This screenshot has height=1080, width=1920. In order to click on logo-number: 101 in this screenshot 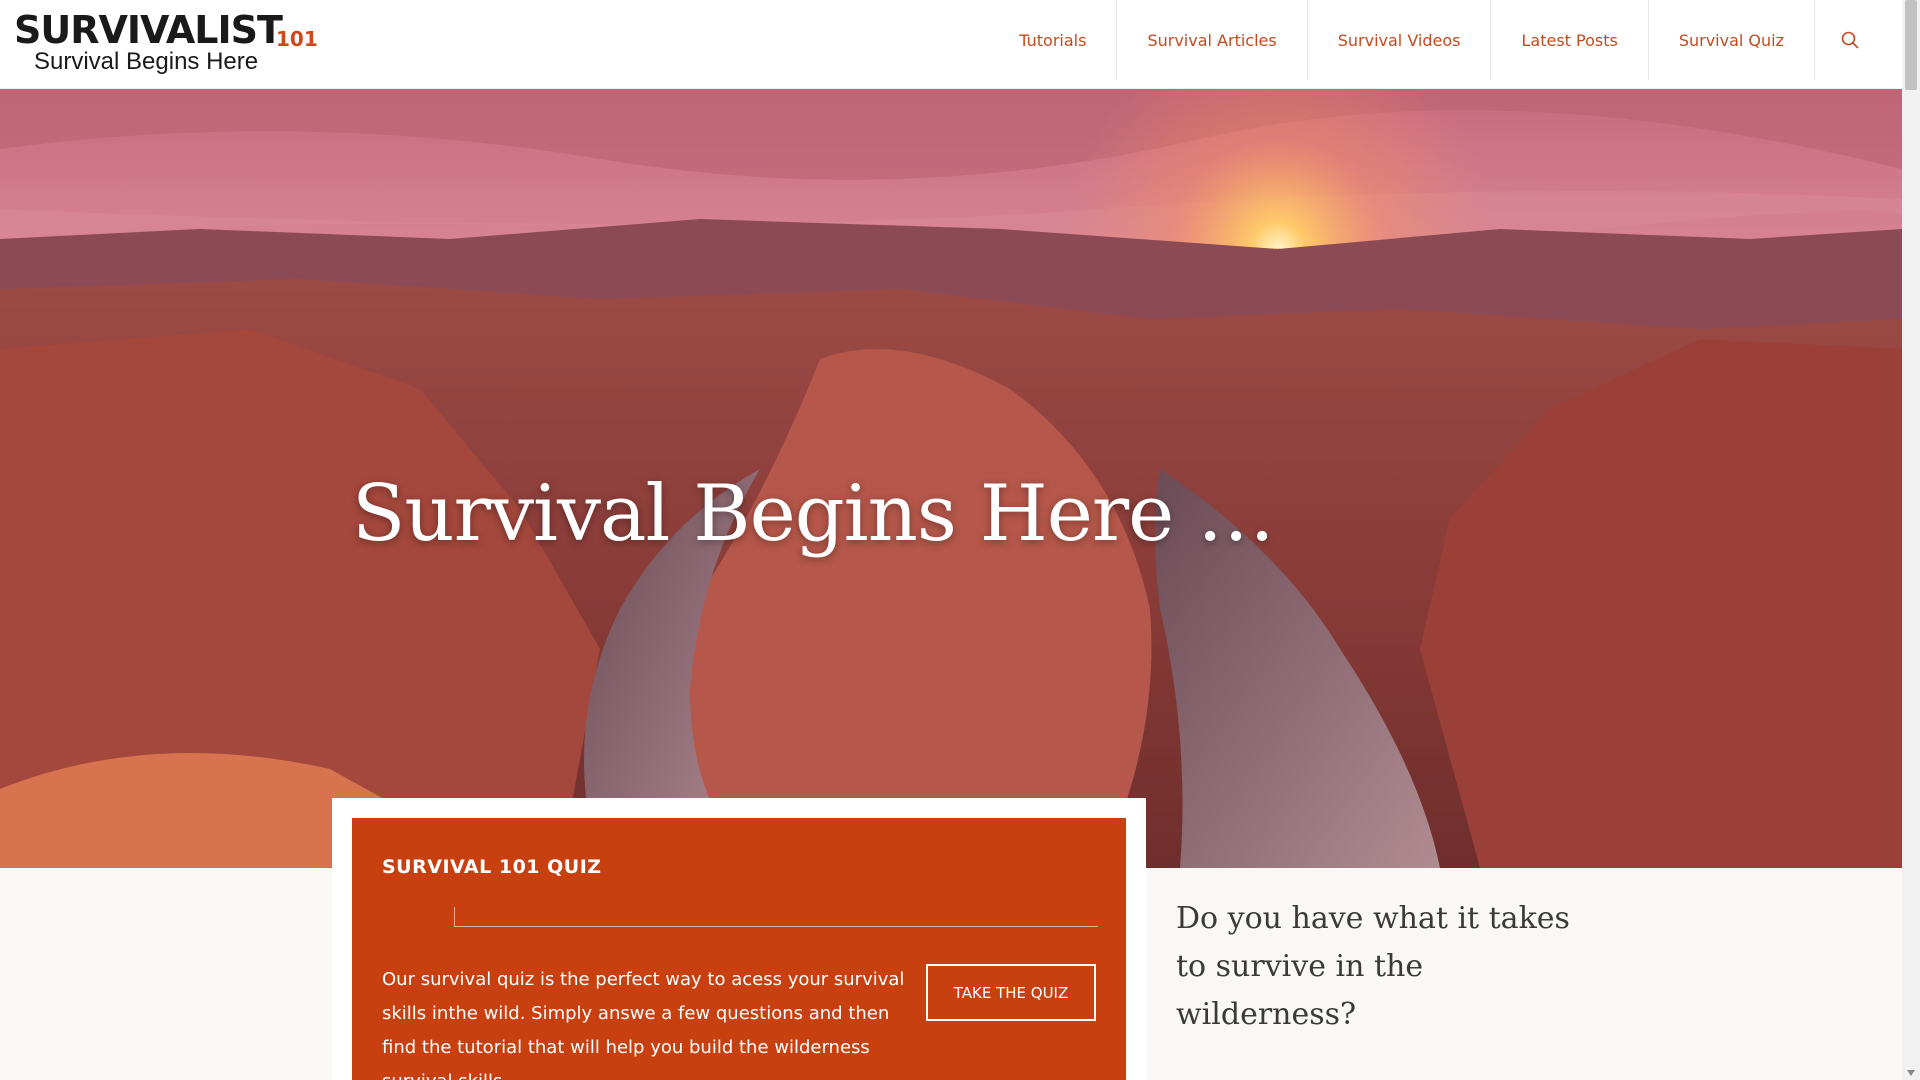, I will do `click(297, 39)`.